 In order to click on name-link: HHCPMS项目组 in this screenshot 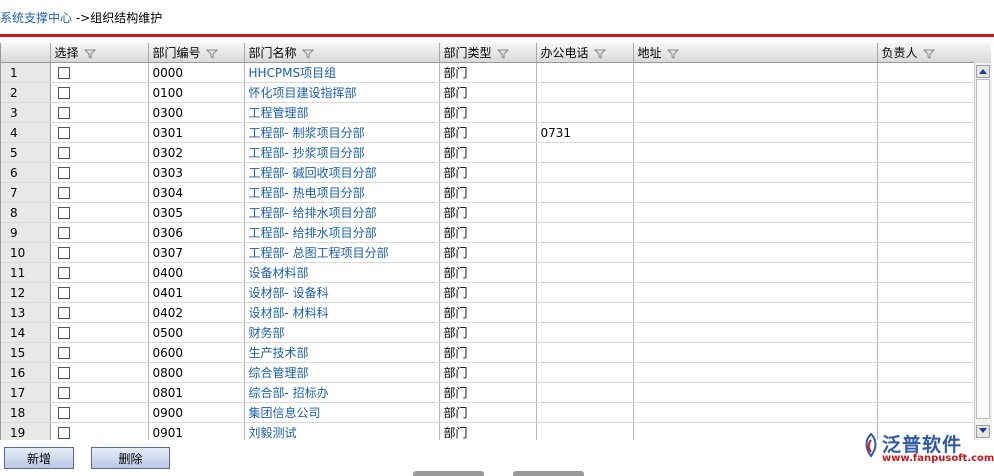, I will do `click(342, 72)`.